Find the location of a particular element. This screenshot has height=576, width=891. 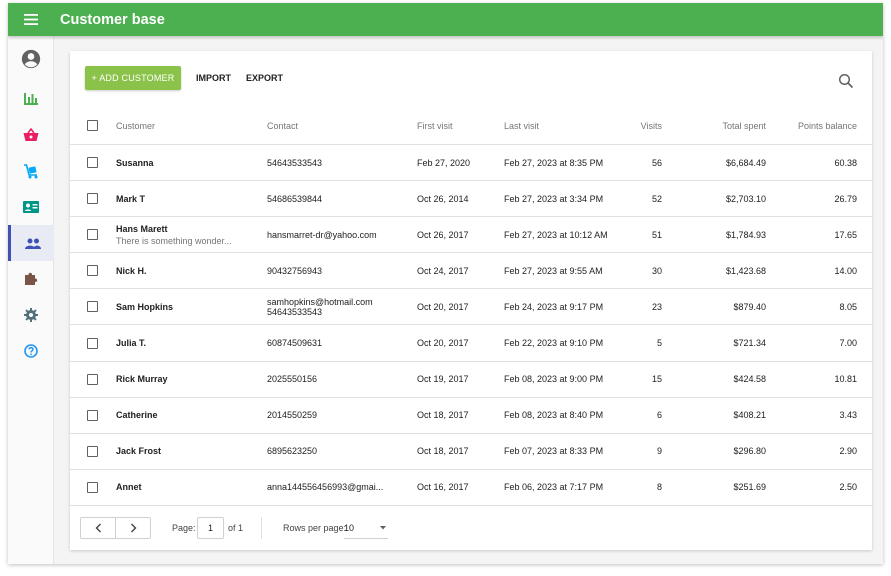

column-header-contact: Contact is located at coordinates (334, 125).